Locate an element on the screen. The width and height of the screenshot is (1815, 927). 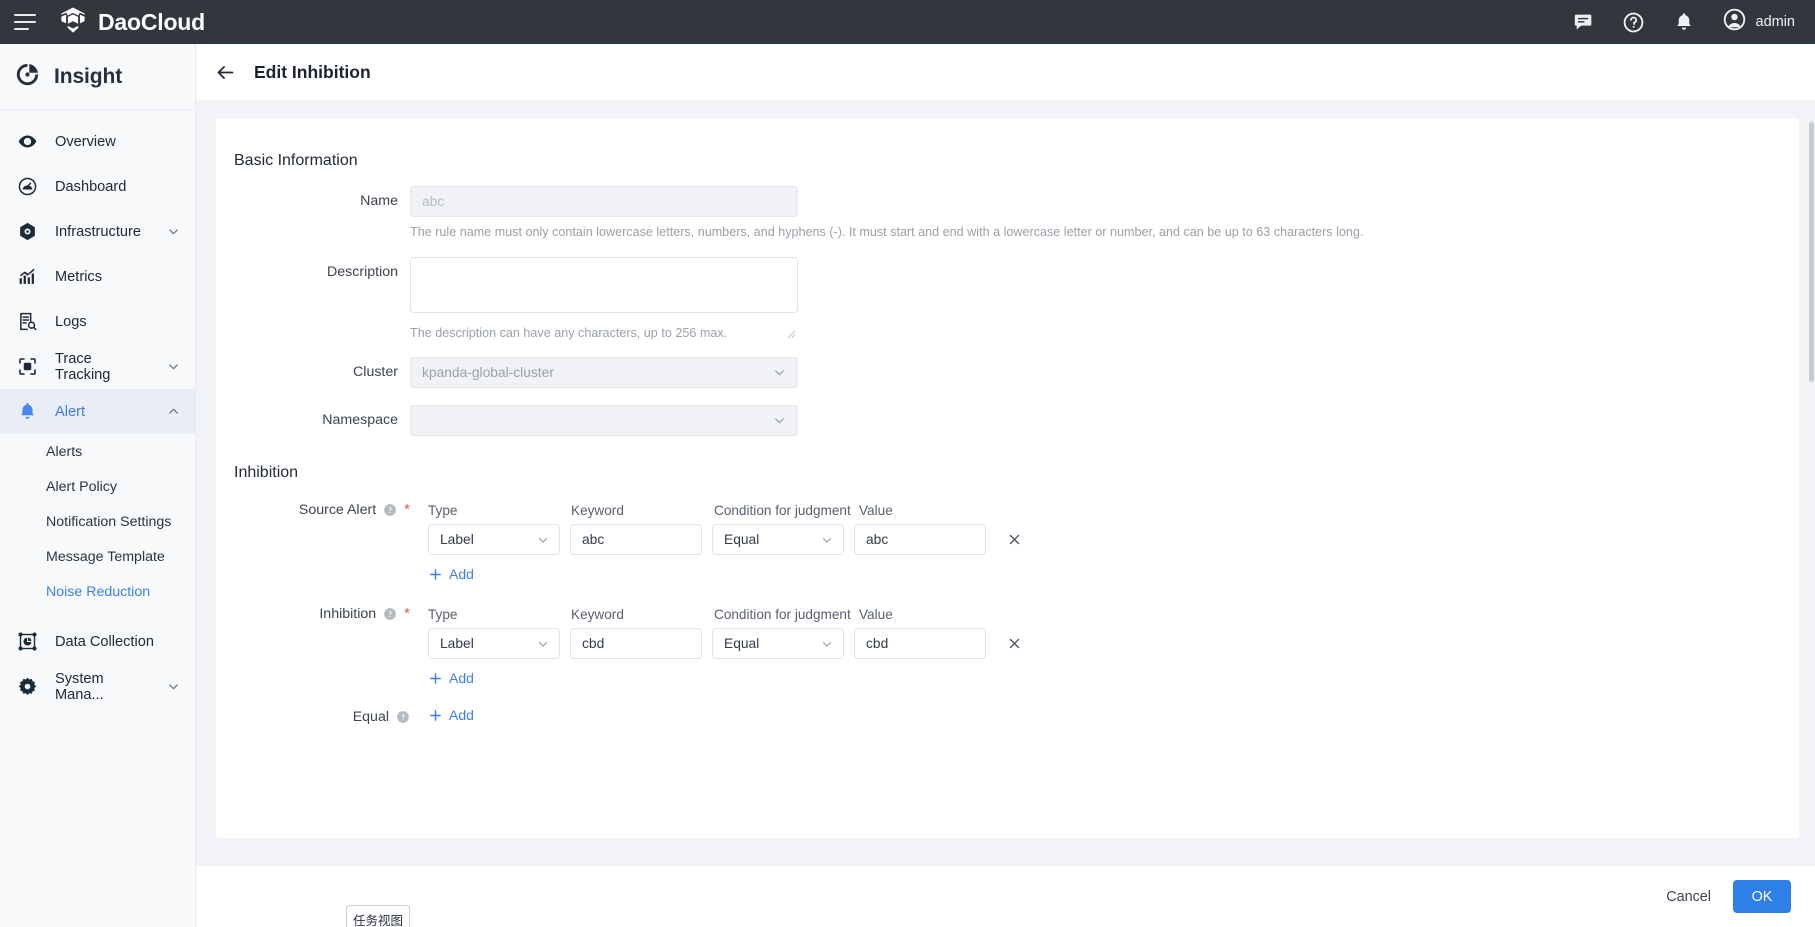
user-name: admin is located at coordinates (1775, 22).